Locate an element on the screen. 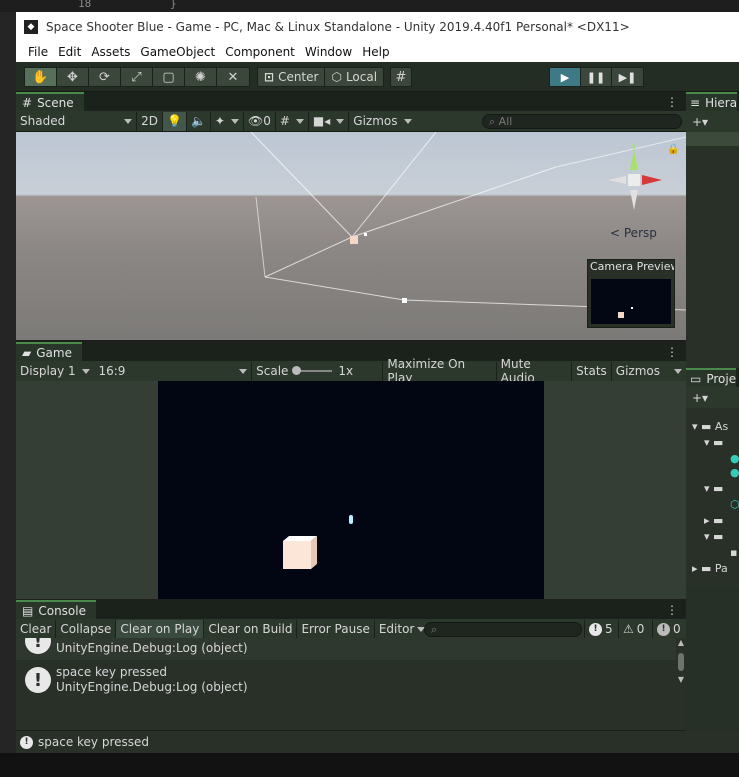 The image size is (739, 777). pivot-icon: ⊡ is located at coordinates (269, 77).